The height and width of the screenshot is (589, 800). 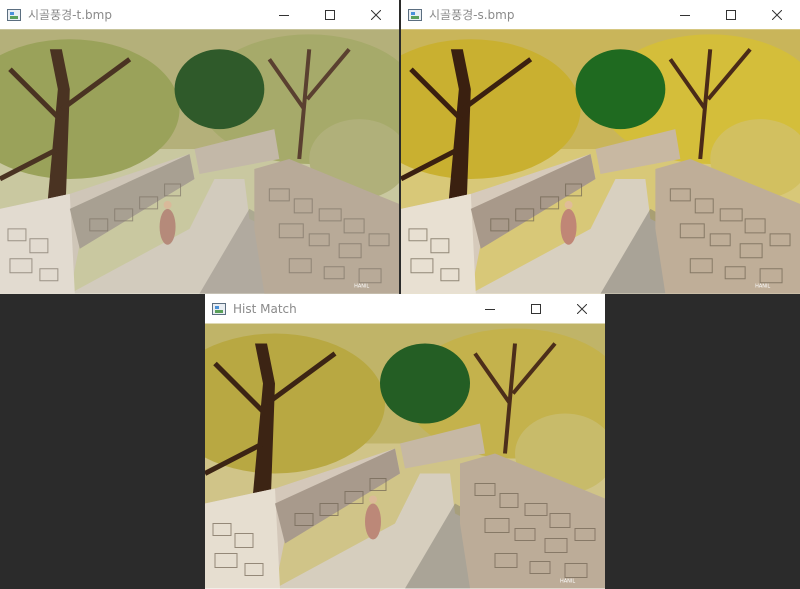 I want to click on titlebar: 시골풍경-t.bmp, so click(x=199, y=14).